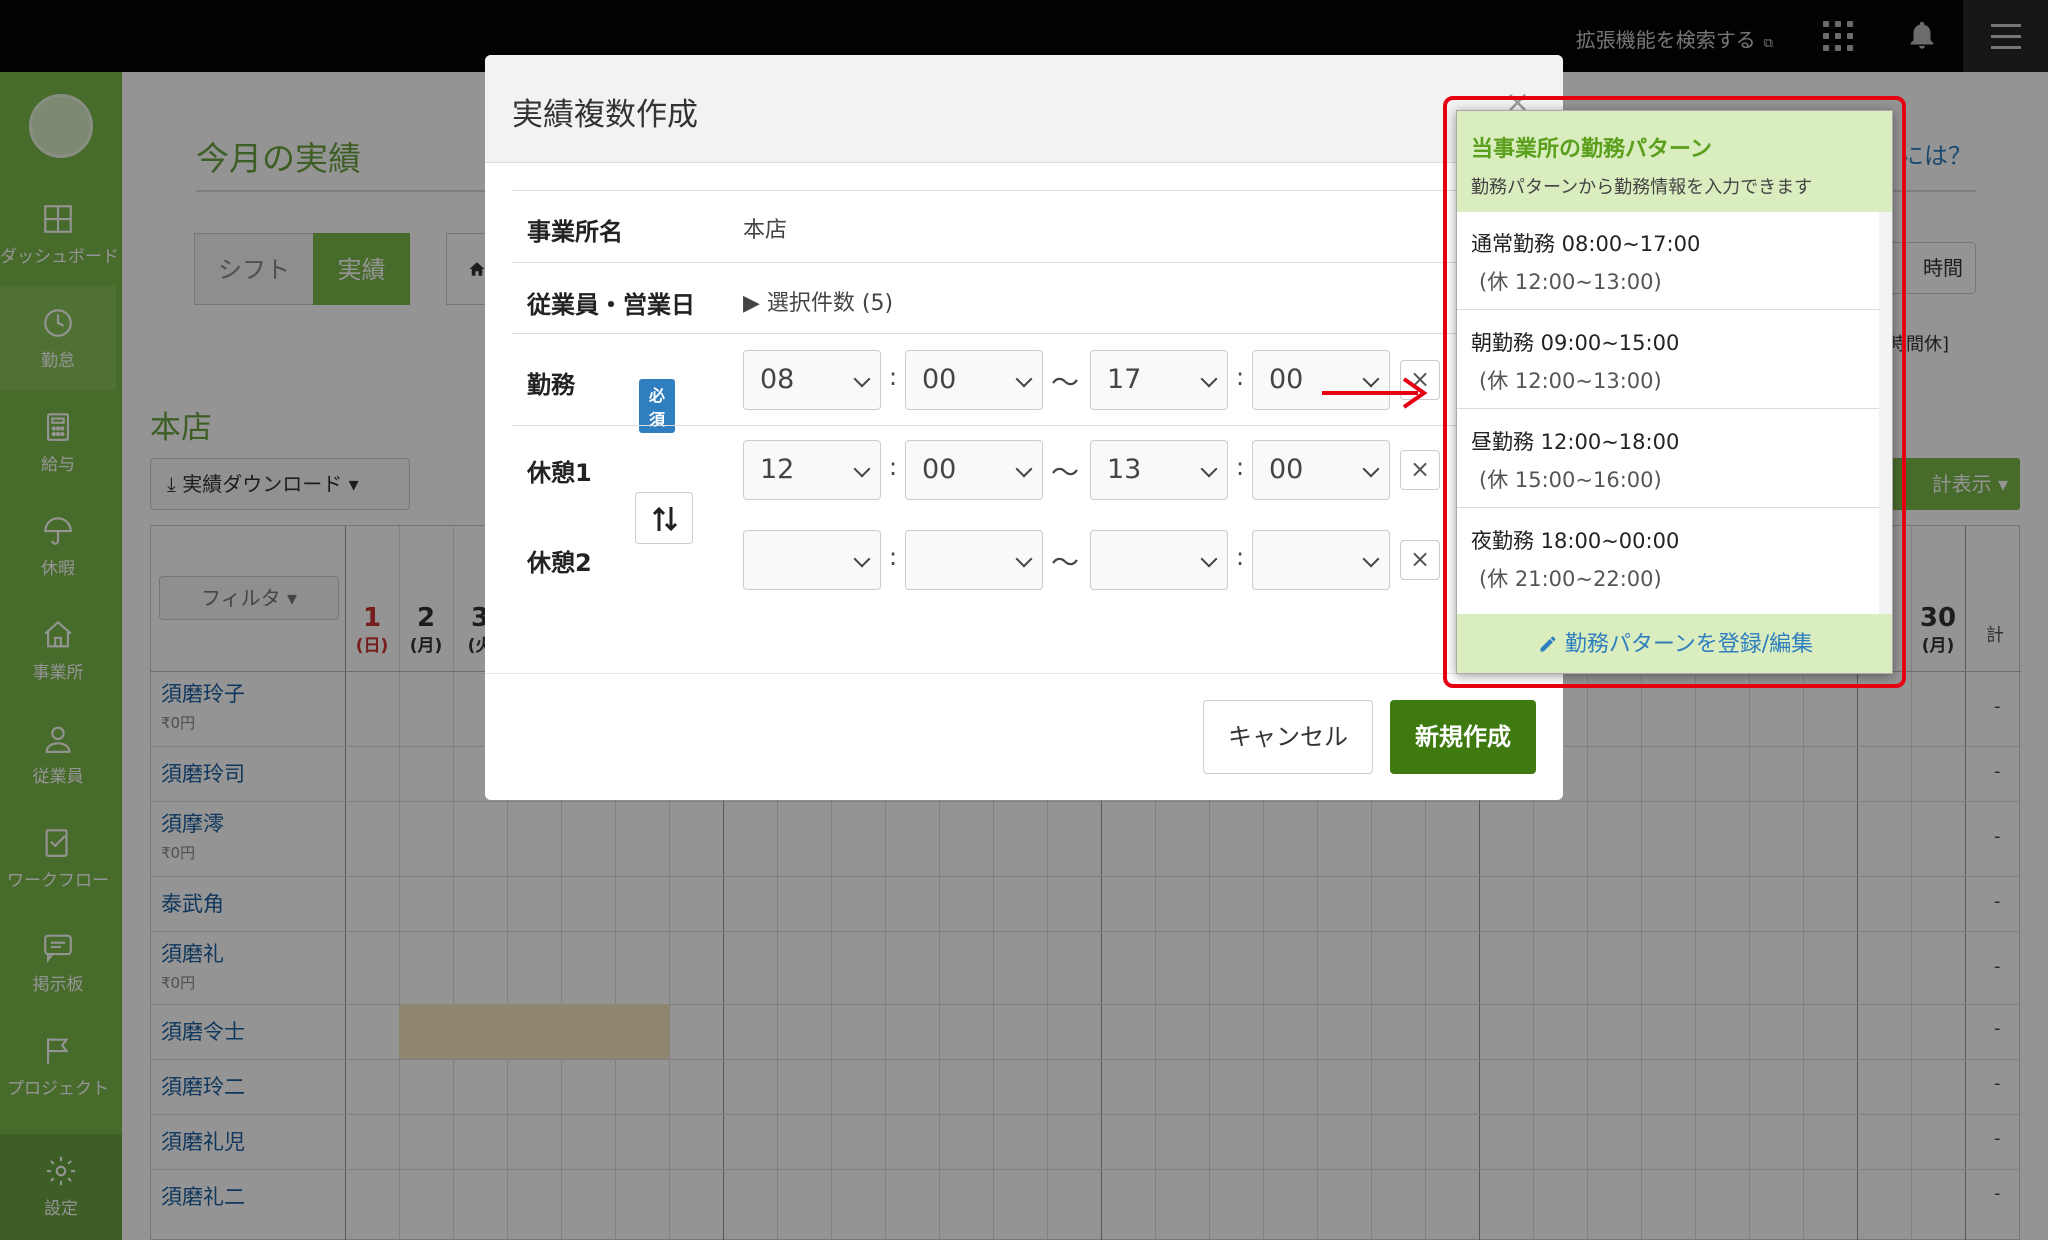 Image resolution: width=2048 pixels, height=1240 pixels. Describe the element at coordinates (1668, 360) in the screenshot. I see `pattern-item-morning: 朝勤務 09:00~15:00 (休 12:00~13:00)` at that location.